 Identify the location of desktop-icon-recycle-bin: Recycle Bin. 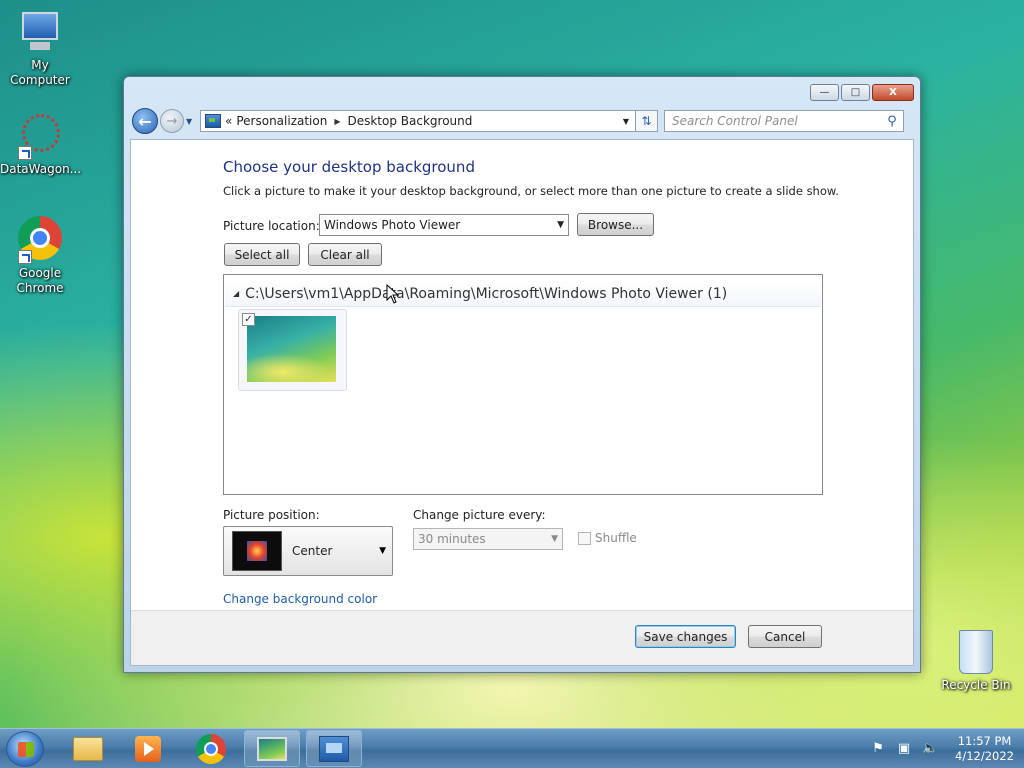
(976, 661).